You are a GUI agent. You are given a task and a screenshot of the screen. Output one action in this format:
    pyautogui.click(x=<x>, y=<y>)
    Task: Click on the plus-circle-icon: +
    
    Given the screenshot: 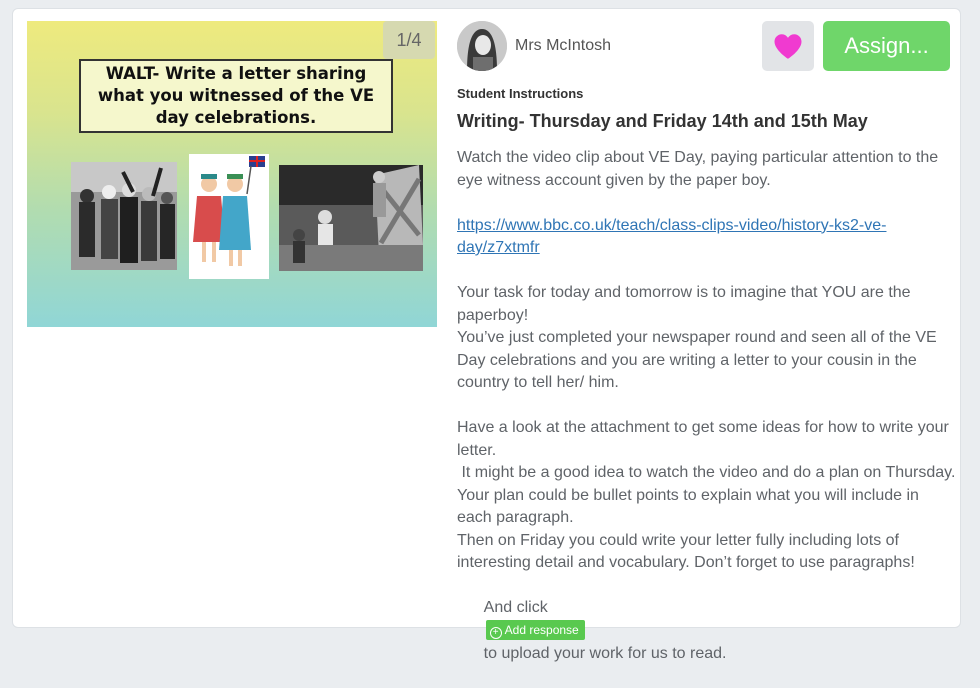 What is the action you would take?
    pyautogui.click(x=495, y=632)
    